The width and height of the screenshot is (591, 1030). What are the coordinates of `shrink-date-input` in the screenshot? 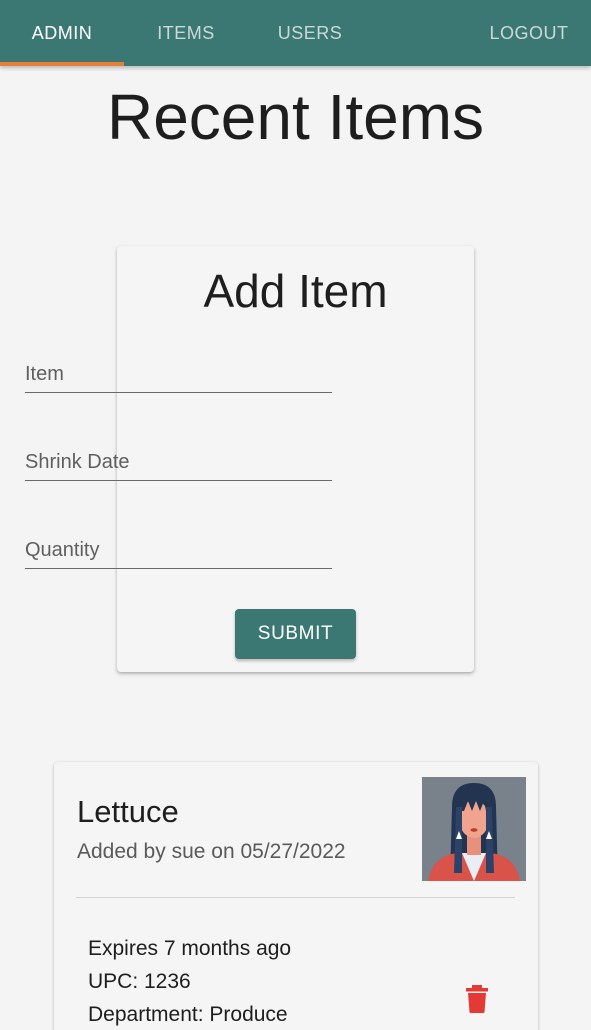 It's located at (178, 460).